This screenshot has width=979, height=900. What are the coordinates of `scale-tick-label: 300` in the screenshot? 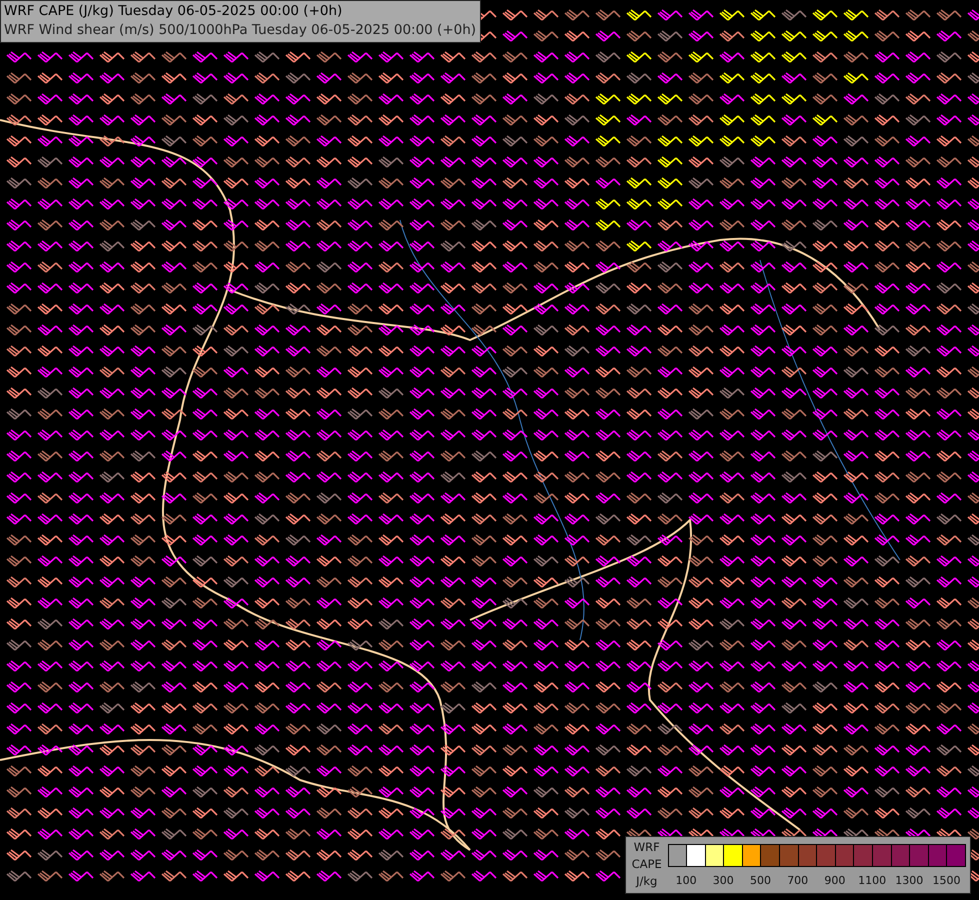 It's located at (723, 880).